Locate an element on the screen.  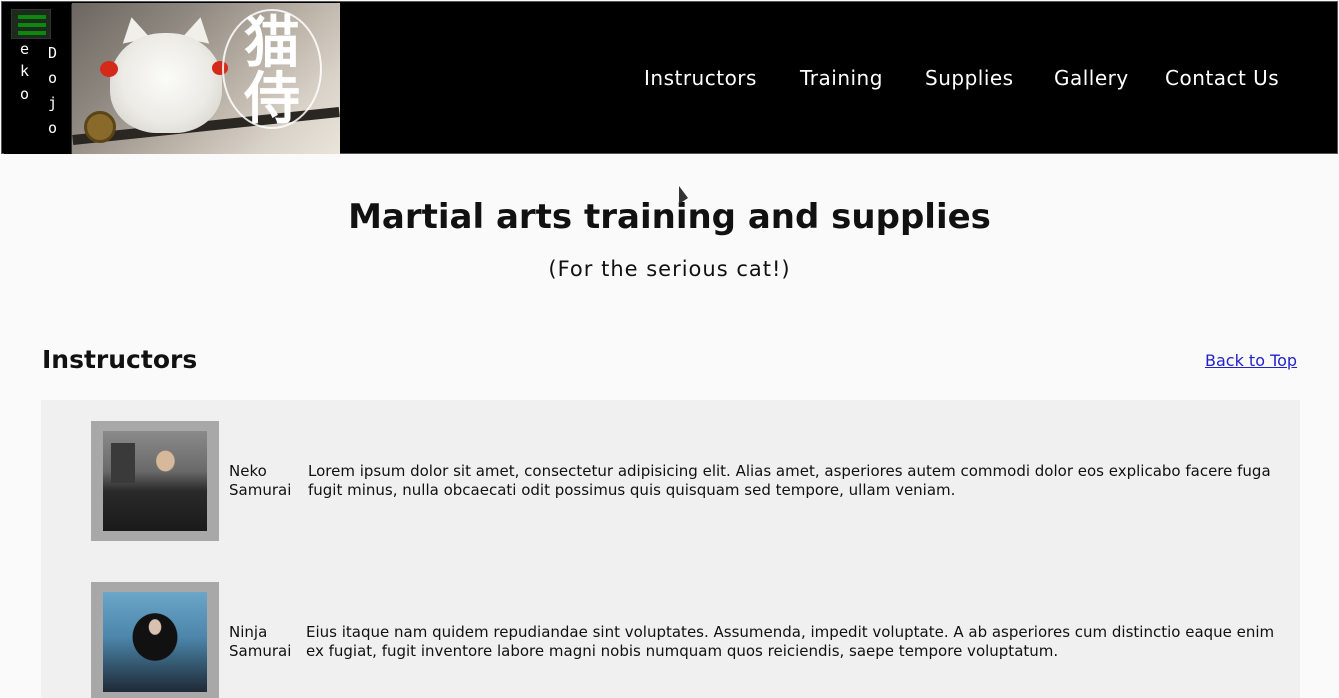
nav-link-instructors: Instructors is located at coordinates (700, 78).